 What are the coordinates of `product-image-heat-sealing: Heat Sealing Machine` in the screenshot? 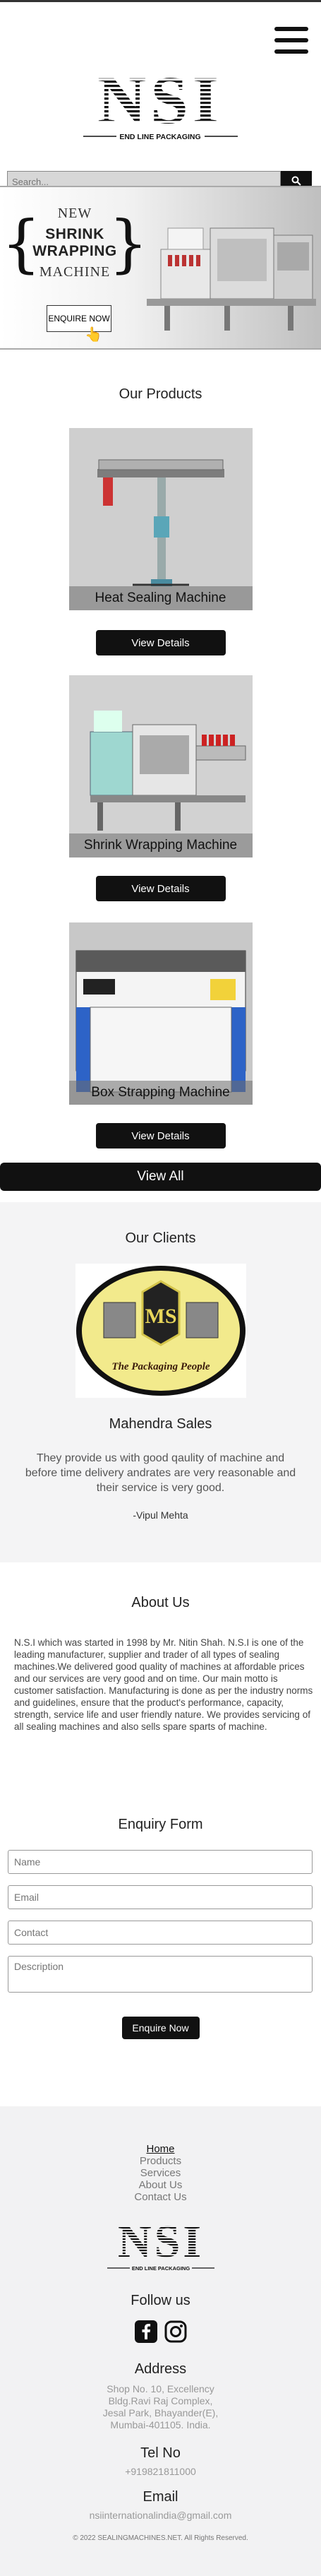 It's located at (160, 519).